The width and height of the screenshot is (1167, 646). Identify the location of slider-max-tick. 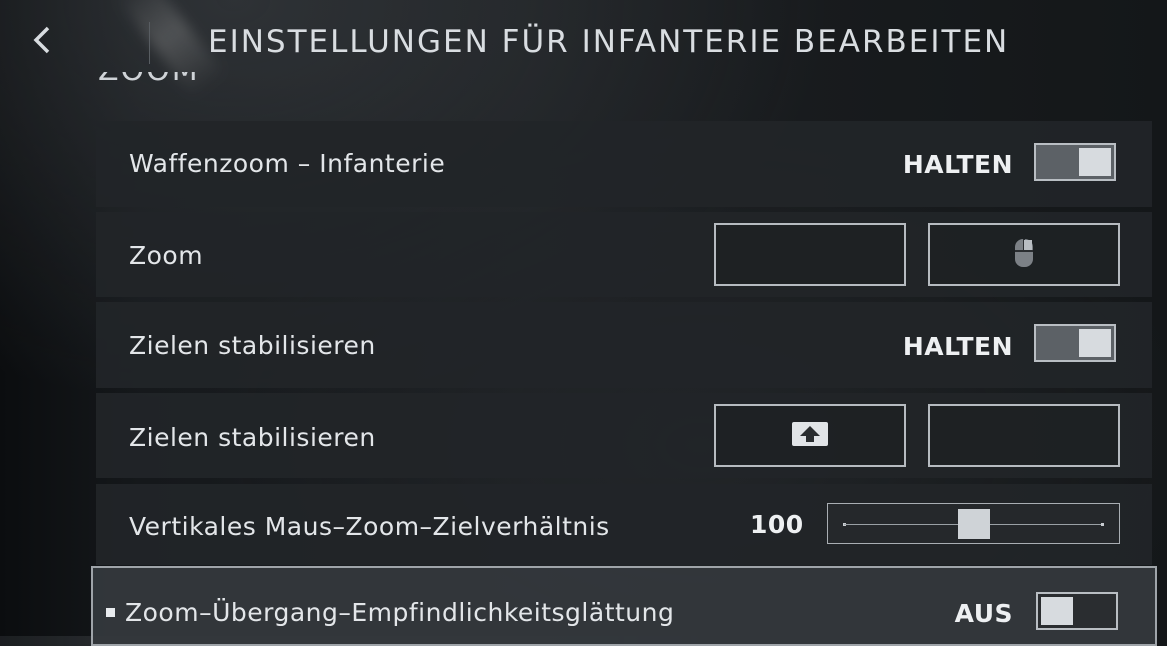
(1102, 524).